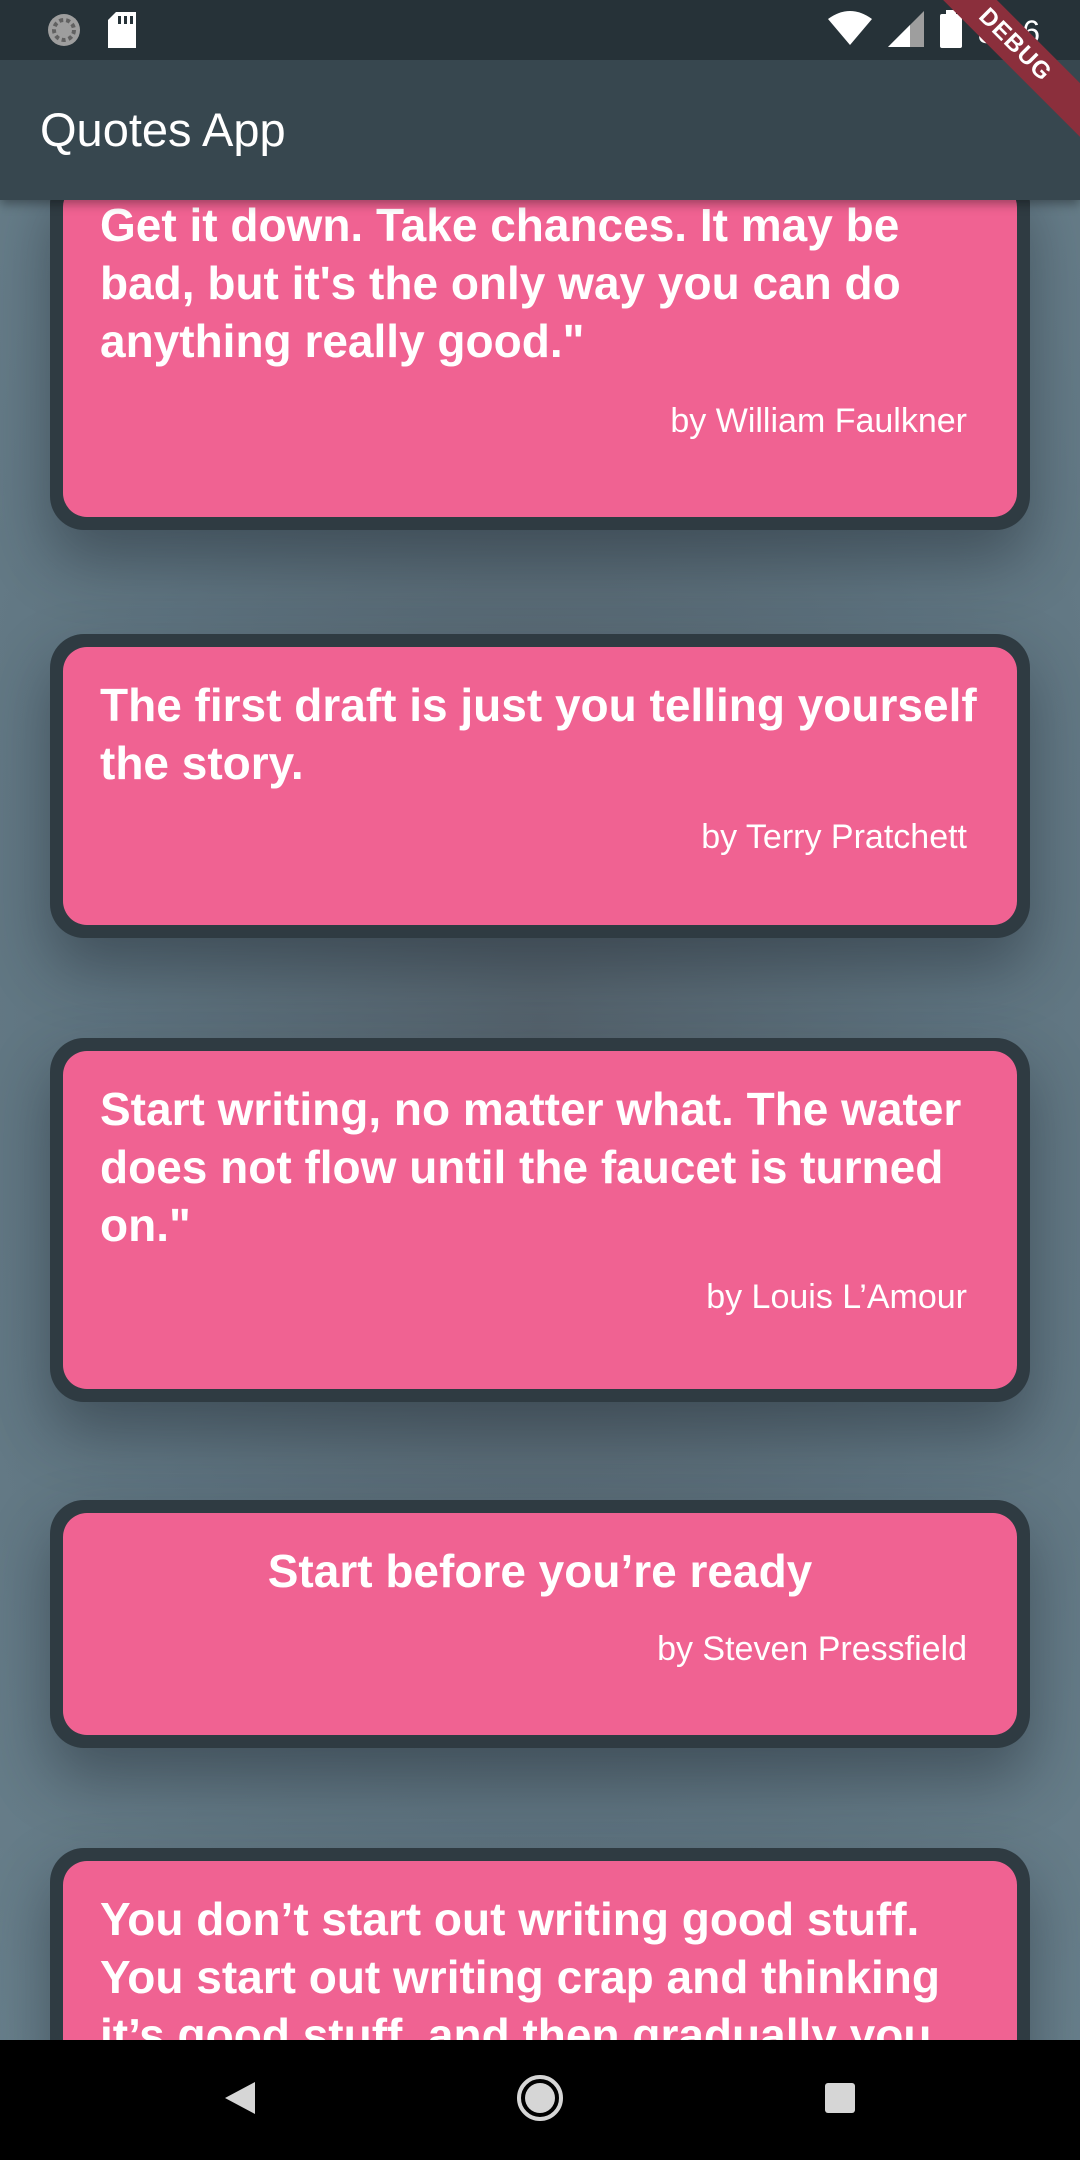 The width and height of the screenshot is (1080, 2160). What do you see at coordinates (540, 30) in the screenshot?
I see `status-bar: 8:26` at bounding box center [540, 30].